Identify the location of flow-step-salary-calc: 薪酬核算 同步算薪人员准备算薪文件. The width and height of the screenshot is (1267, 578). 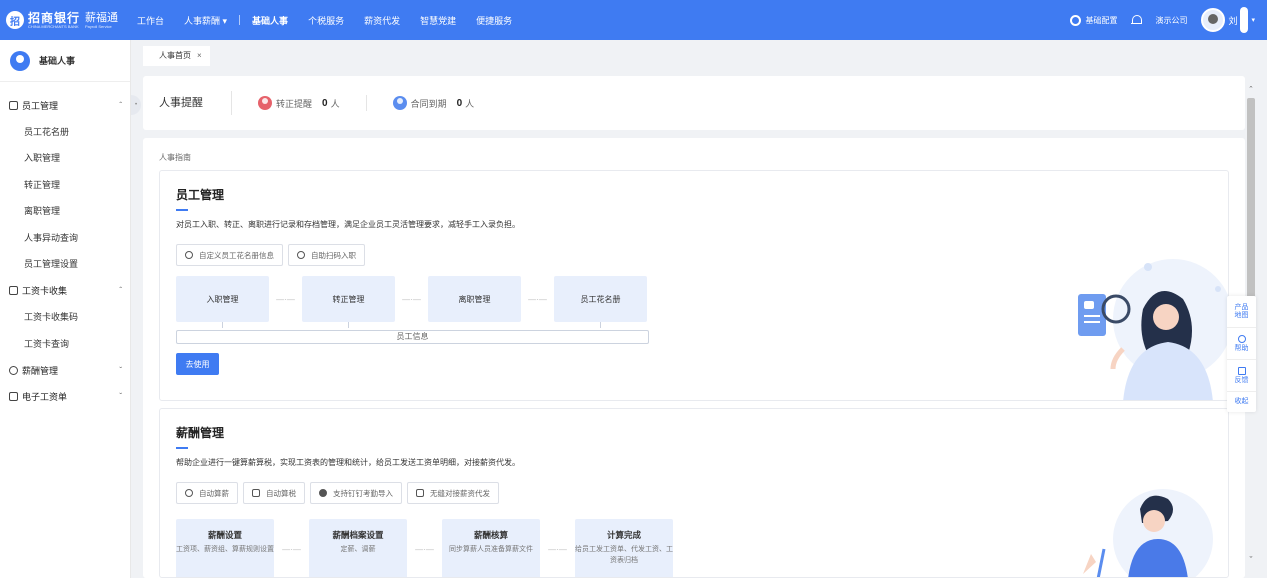
(491, 548).